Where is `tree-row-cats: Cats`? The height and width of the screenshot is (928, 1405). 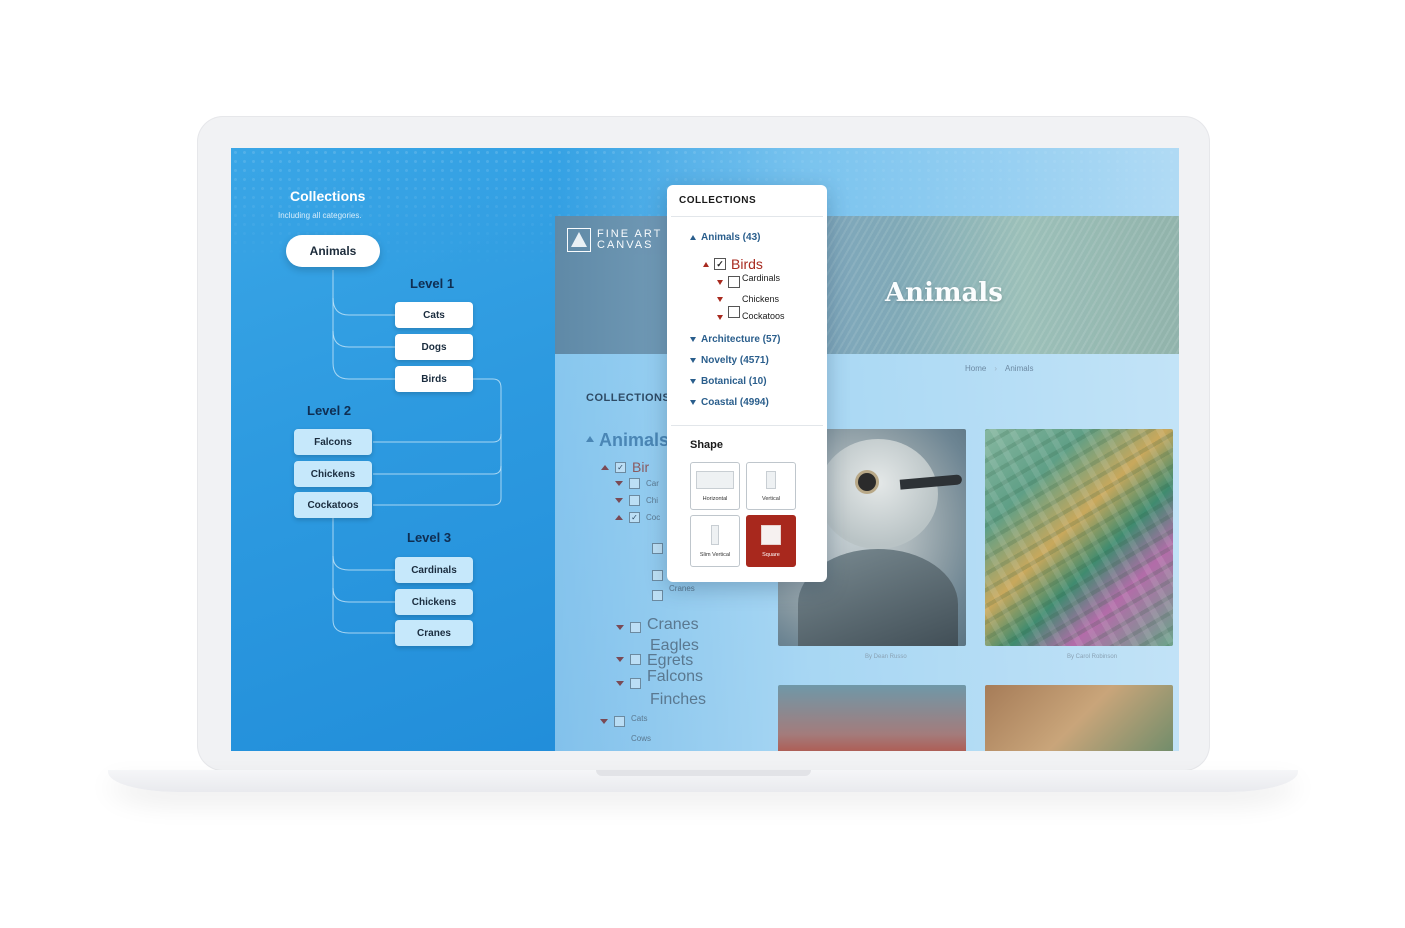
tree-row-cats: Cats is located at coordinates (624, 720).